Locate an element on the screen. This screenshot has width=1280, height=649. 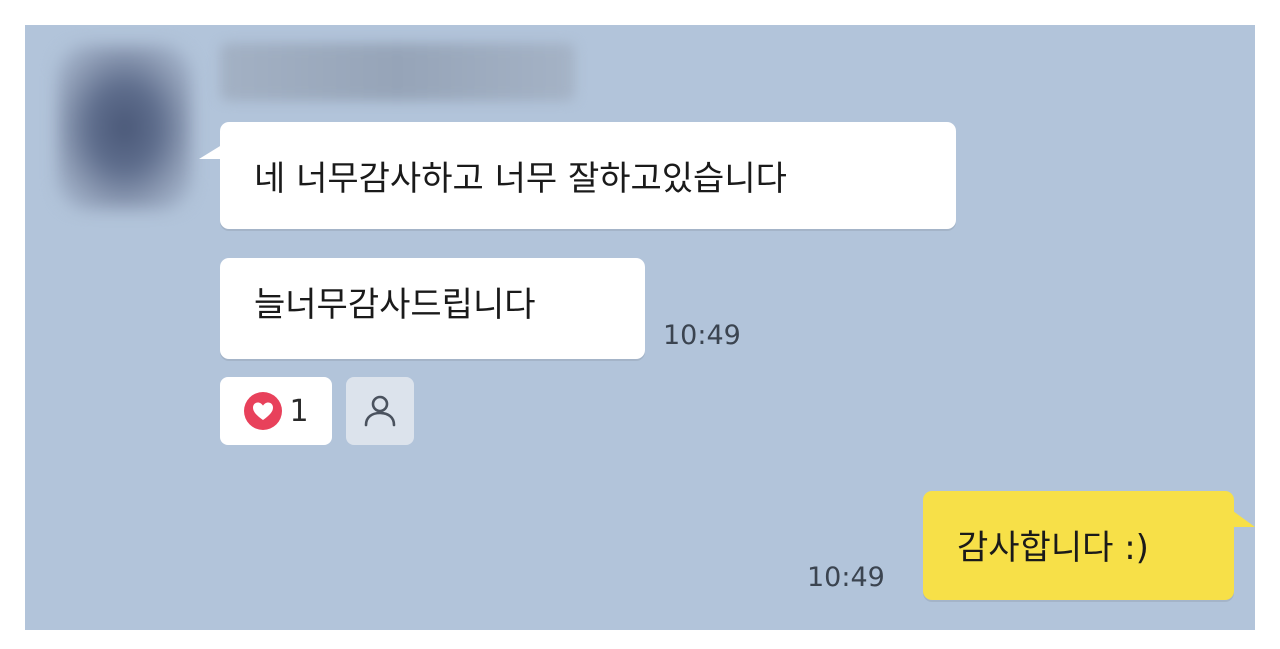
outgoing-message-bubble: 감사합니다 :) is located at coordinates (1078, 545).